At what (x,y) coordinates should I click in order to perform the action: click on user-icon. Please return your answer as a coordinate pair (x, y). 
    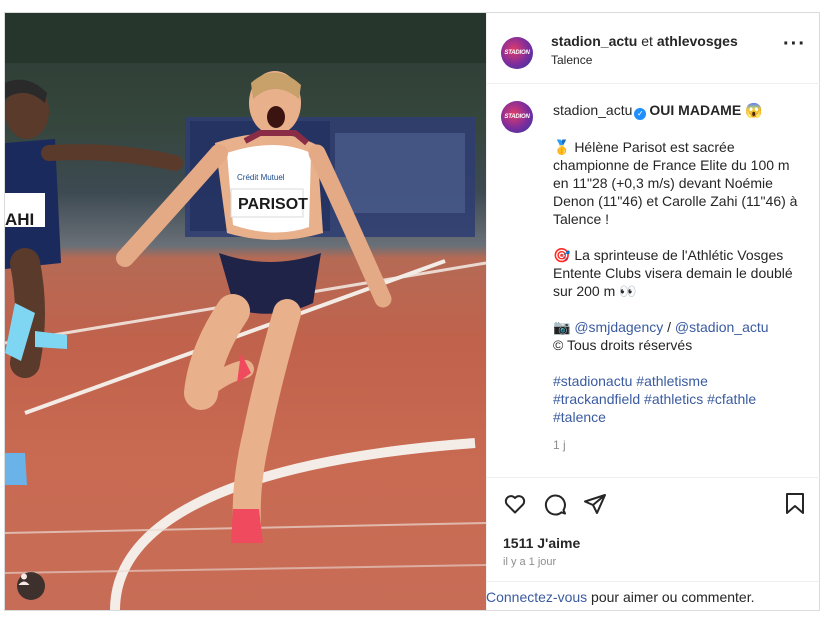
    Looking at the image, I should click on (24, 579).